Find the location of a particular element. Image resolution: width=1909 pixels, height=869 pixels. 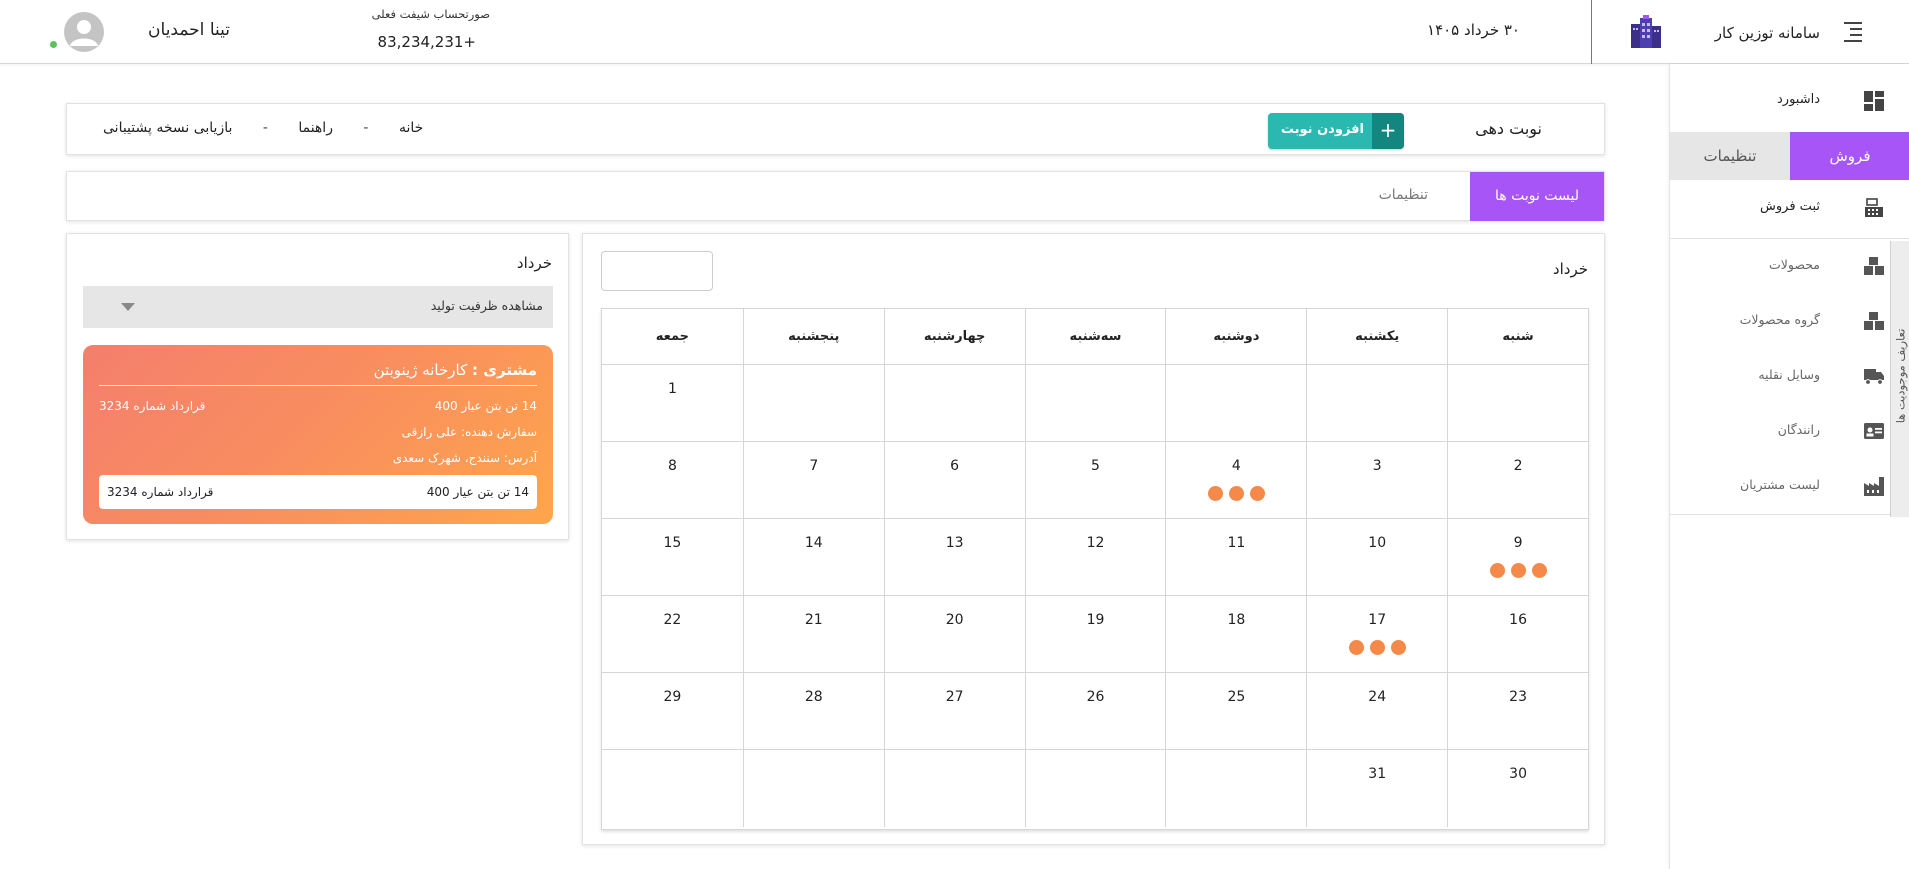

weekday-header: شنبه is located at coordinates (1517, 336).